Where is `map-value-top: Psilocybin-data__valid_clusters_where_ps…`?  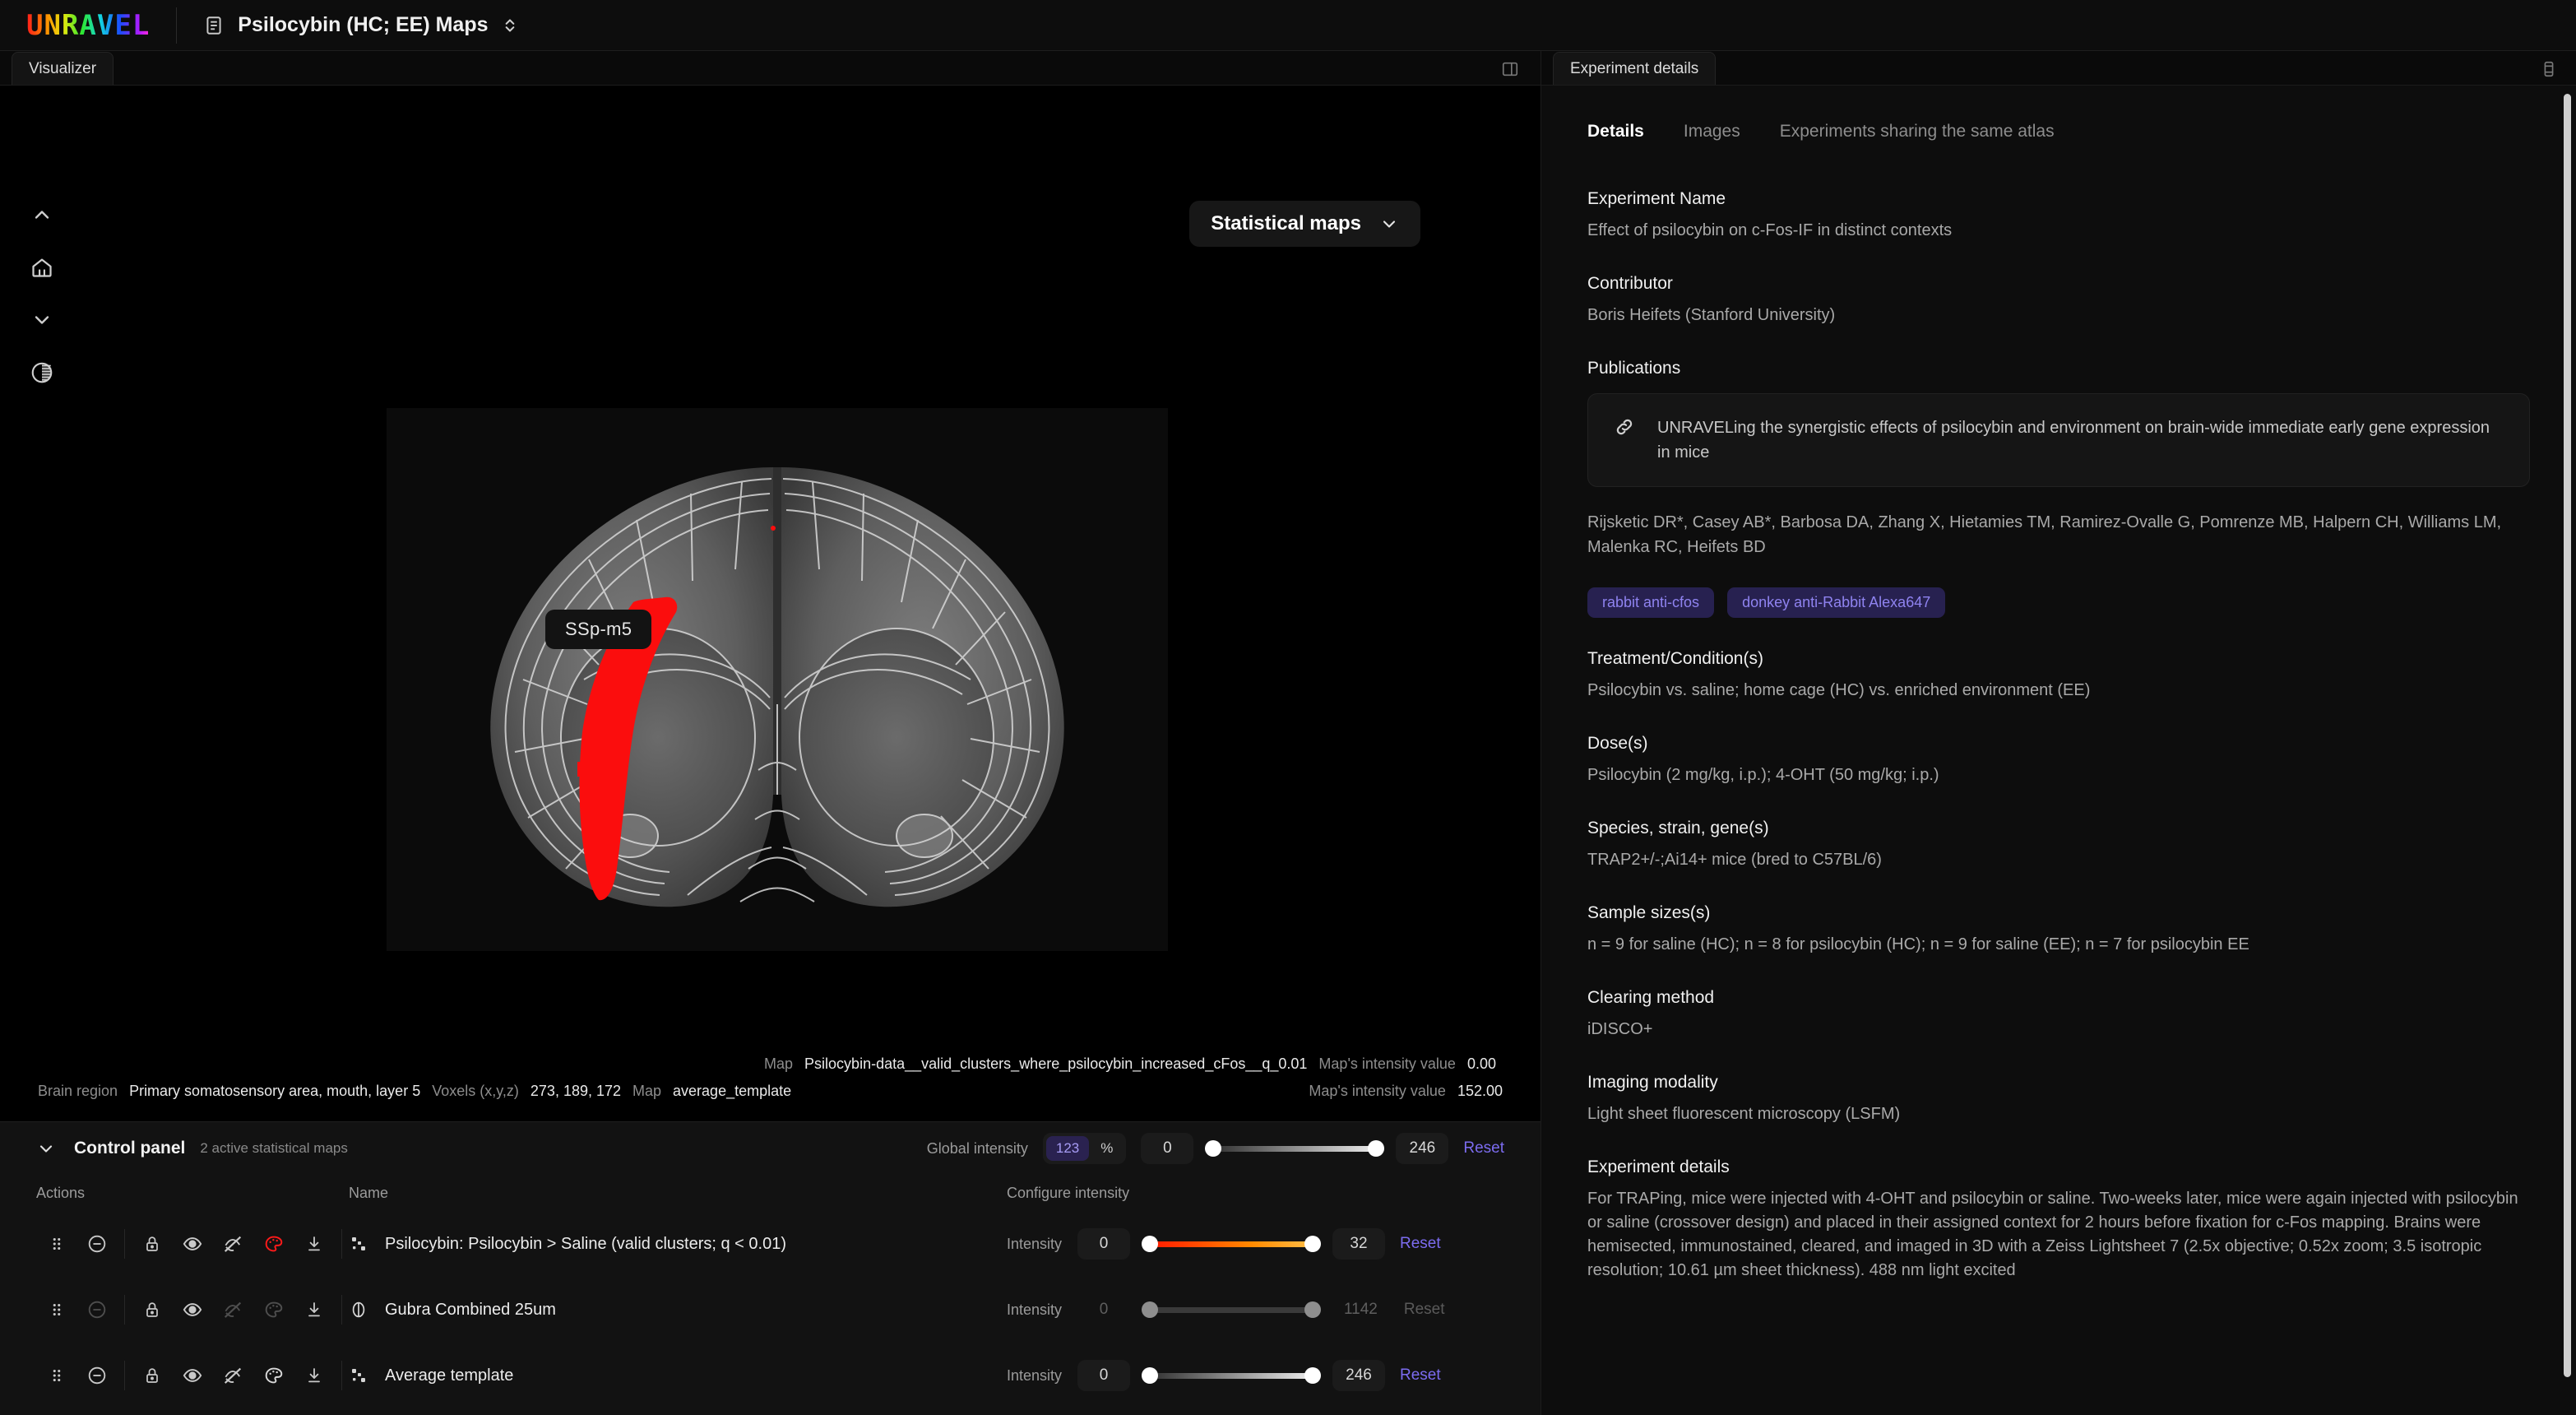
map-value-top: Psilocybin-data__valid_clusters_where_ps… is located at coordinates (1056, 1063).